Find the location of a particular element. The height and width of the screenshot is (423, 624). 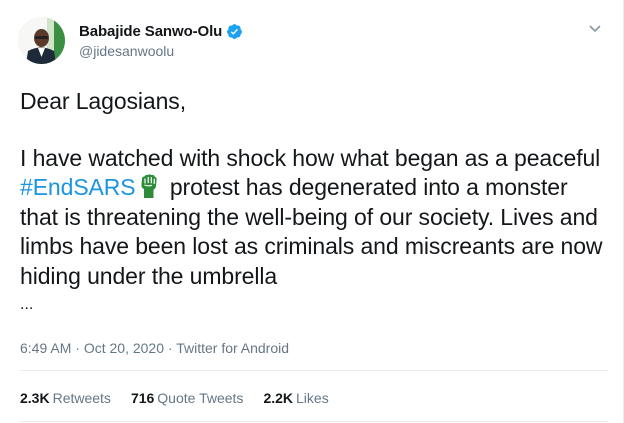

likes-stat: 2.2K Likes is located at coordinates (295, 398).